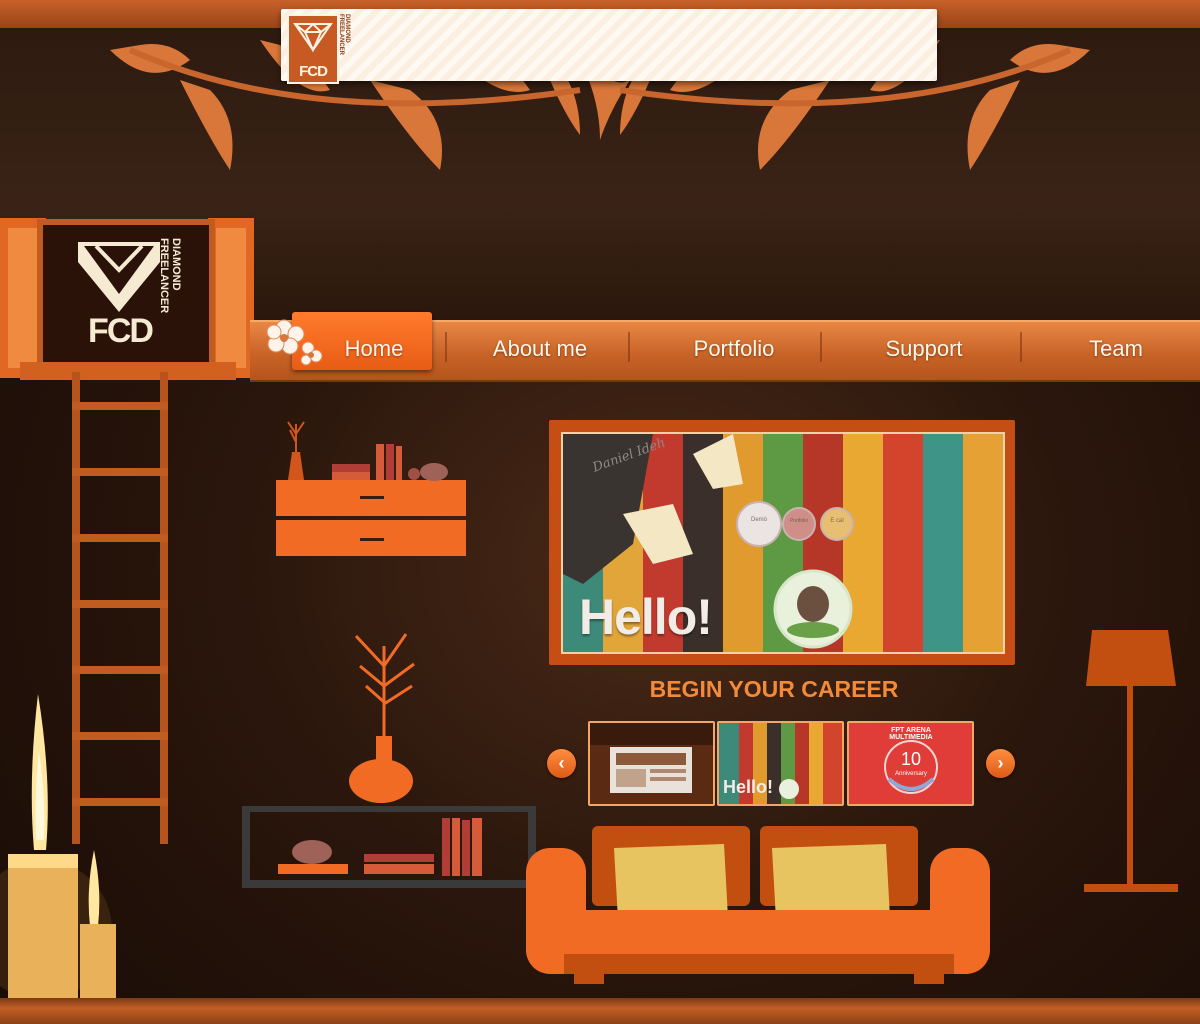  What do you see at coordinates (911, 759) in the screenshot?
I see `thumb-badge: 10` at bounding box center [911, 759].